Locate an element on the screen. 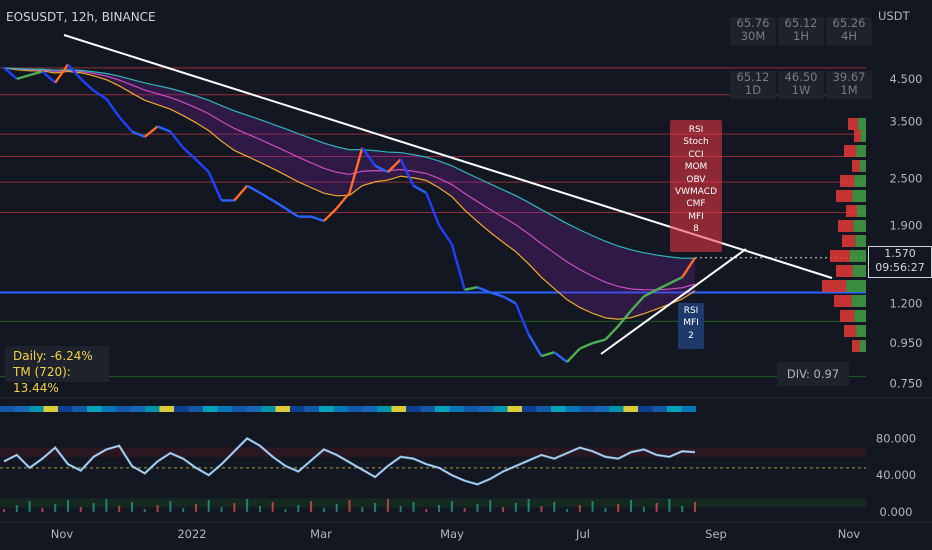 The image size is (932, 550). x-tick-label: Jul is located at coordinates (582, 534).